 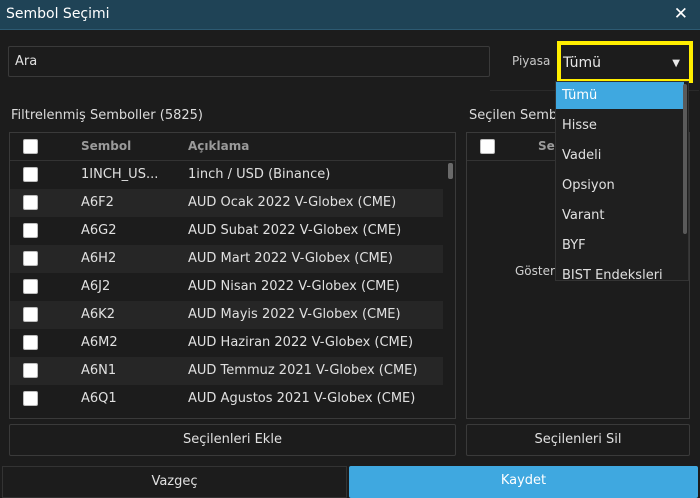 I want to click on table-row: A6J2 AUD Nisan 2022 V-Globex (CME), so click(x=226, y=287).